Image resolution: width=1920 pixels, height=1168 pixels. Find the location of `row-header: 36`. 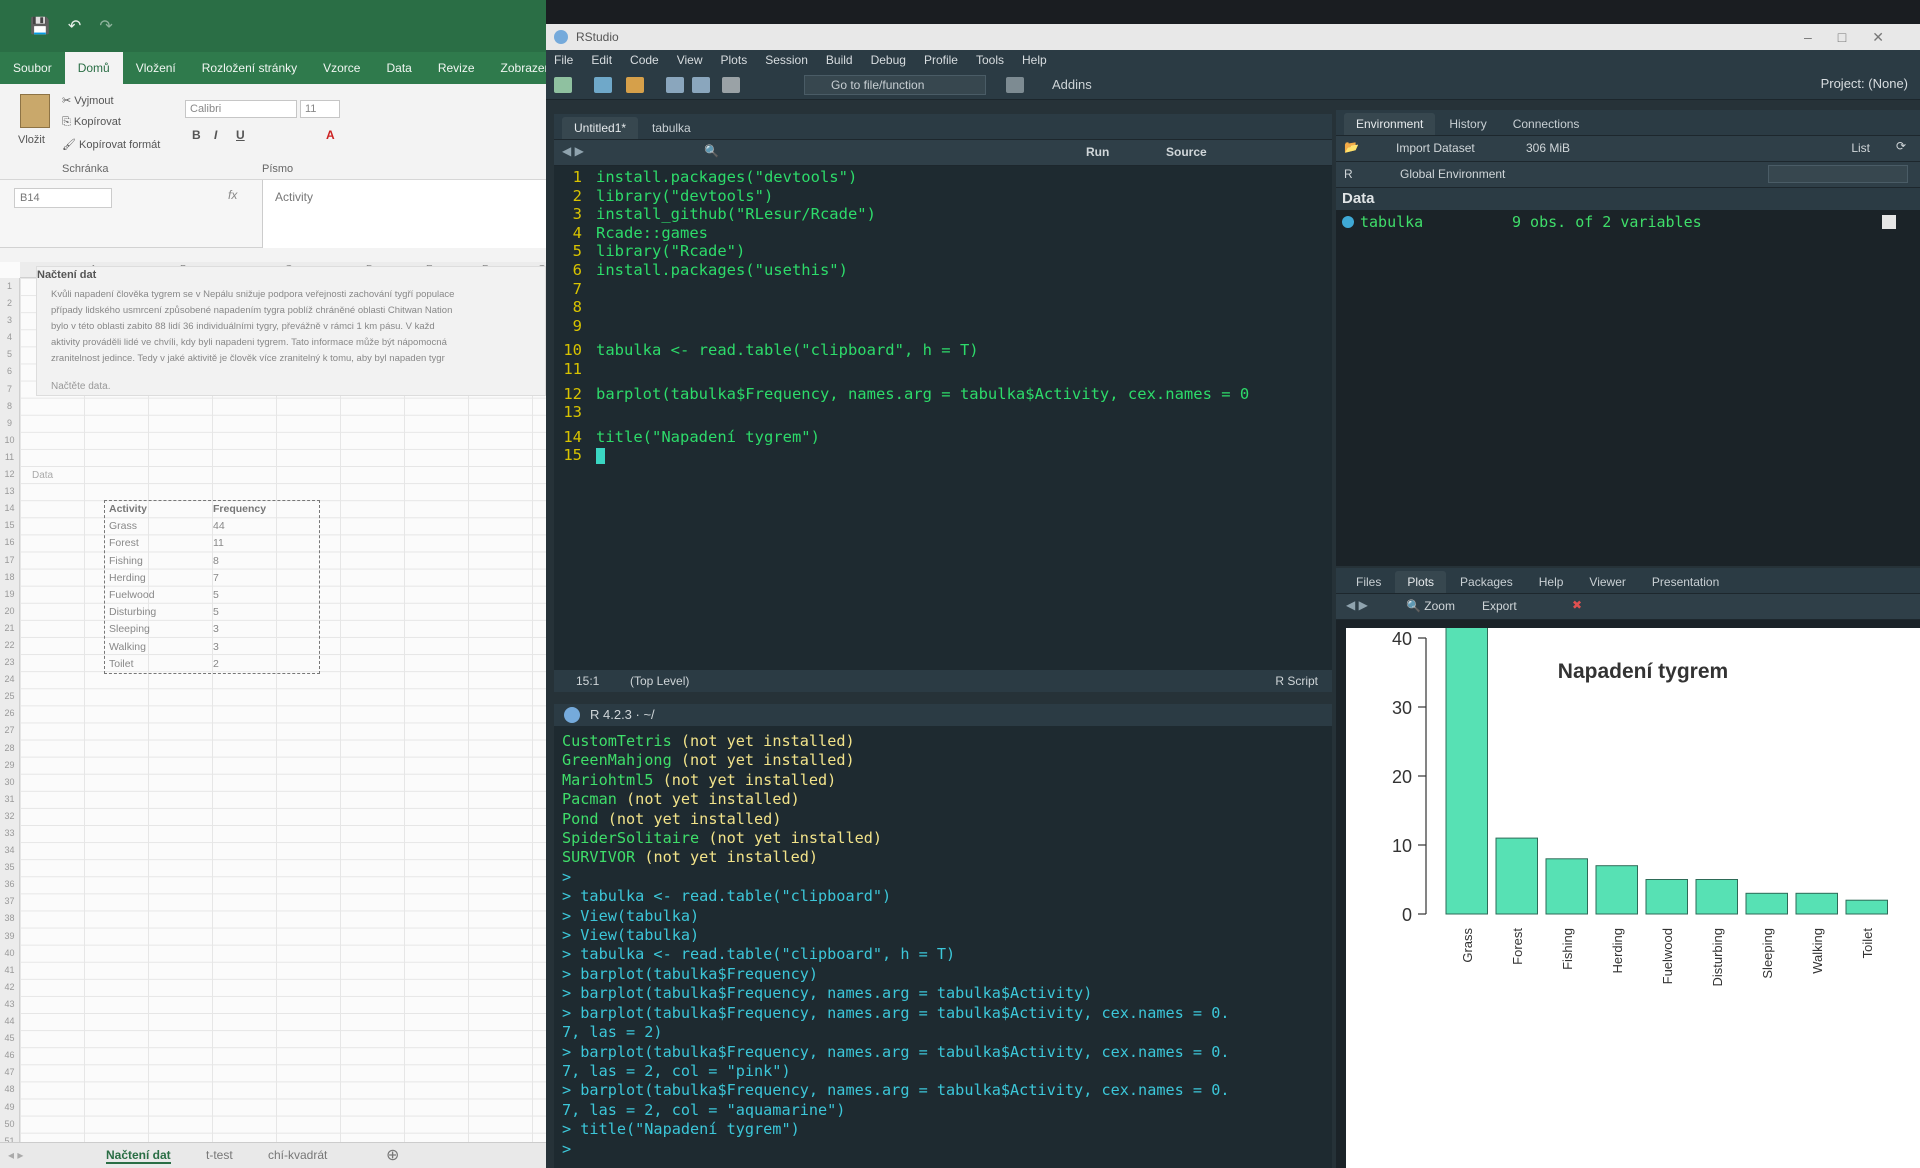

row-header: 36 is located at coordinates (9, 884).